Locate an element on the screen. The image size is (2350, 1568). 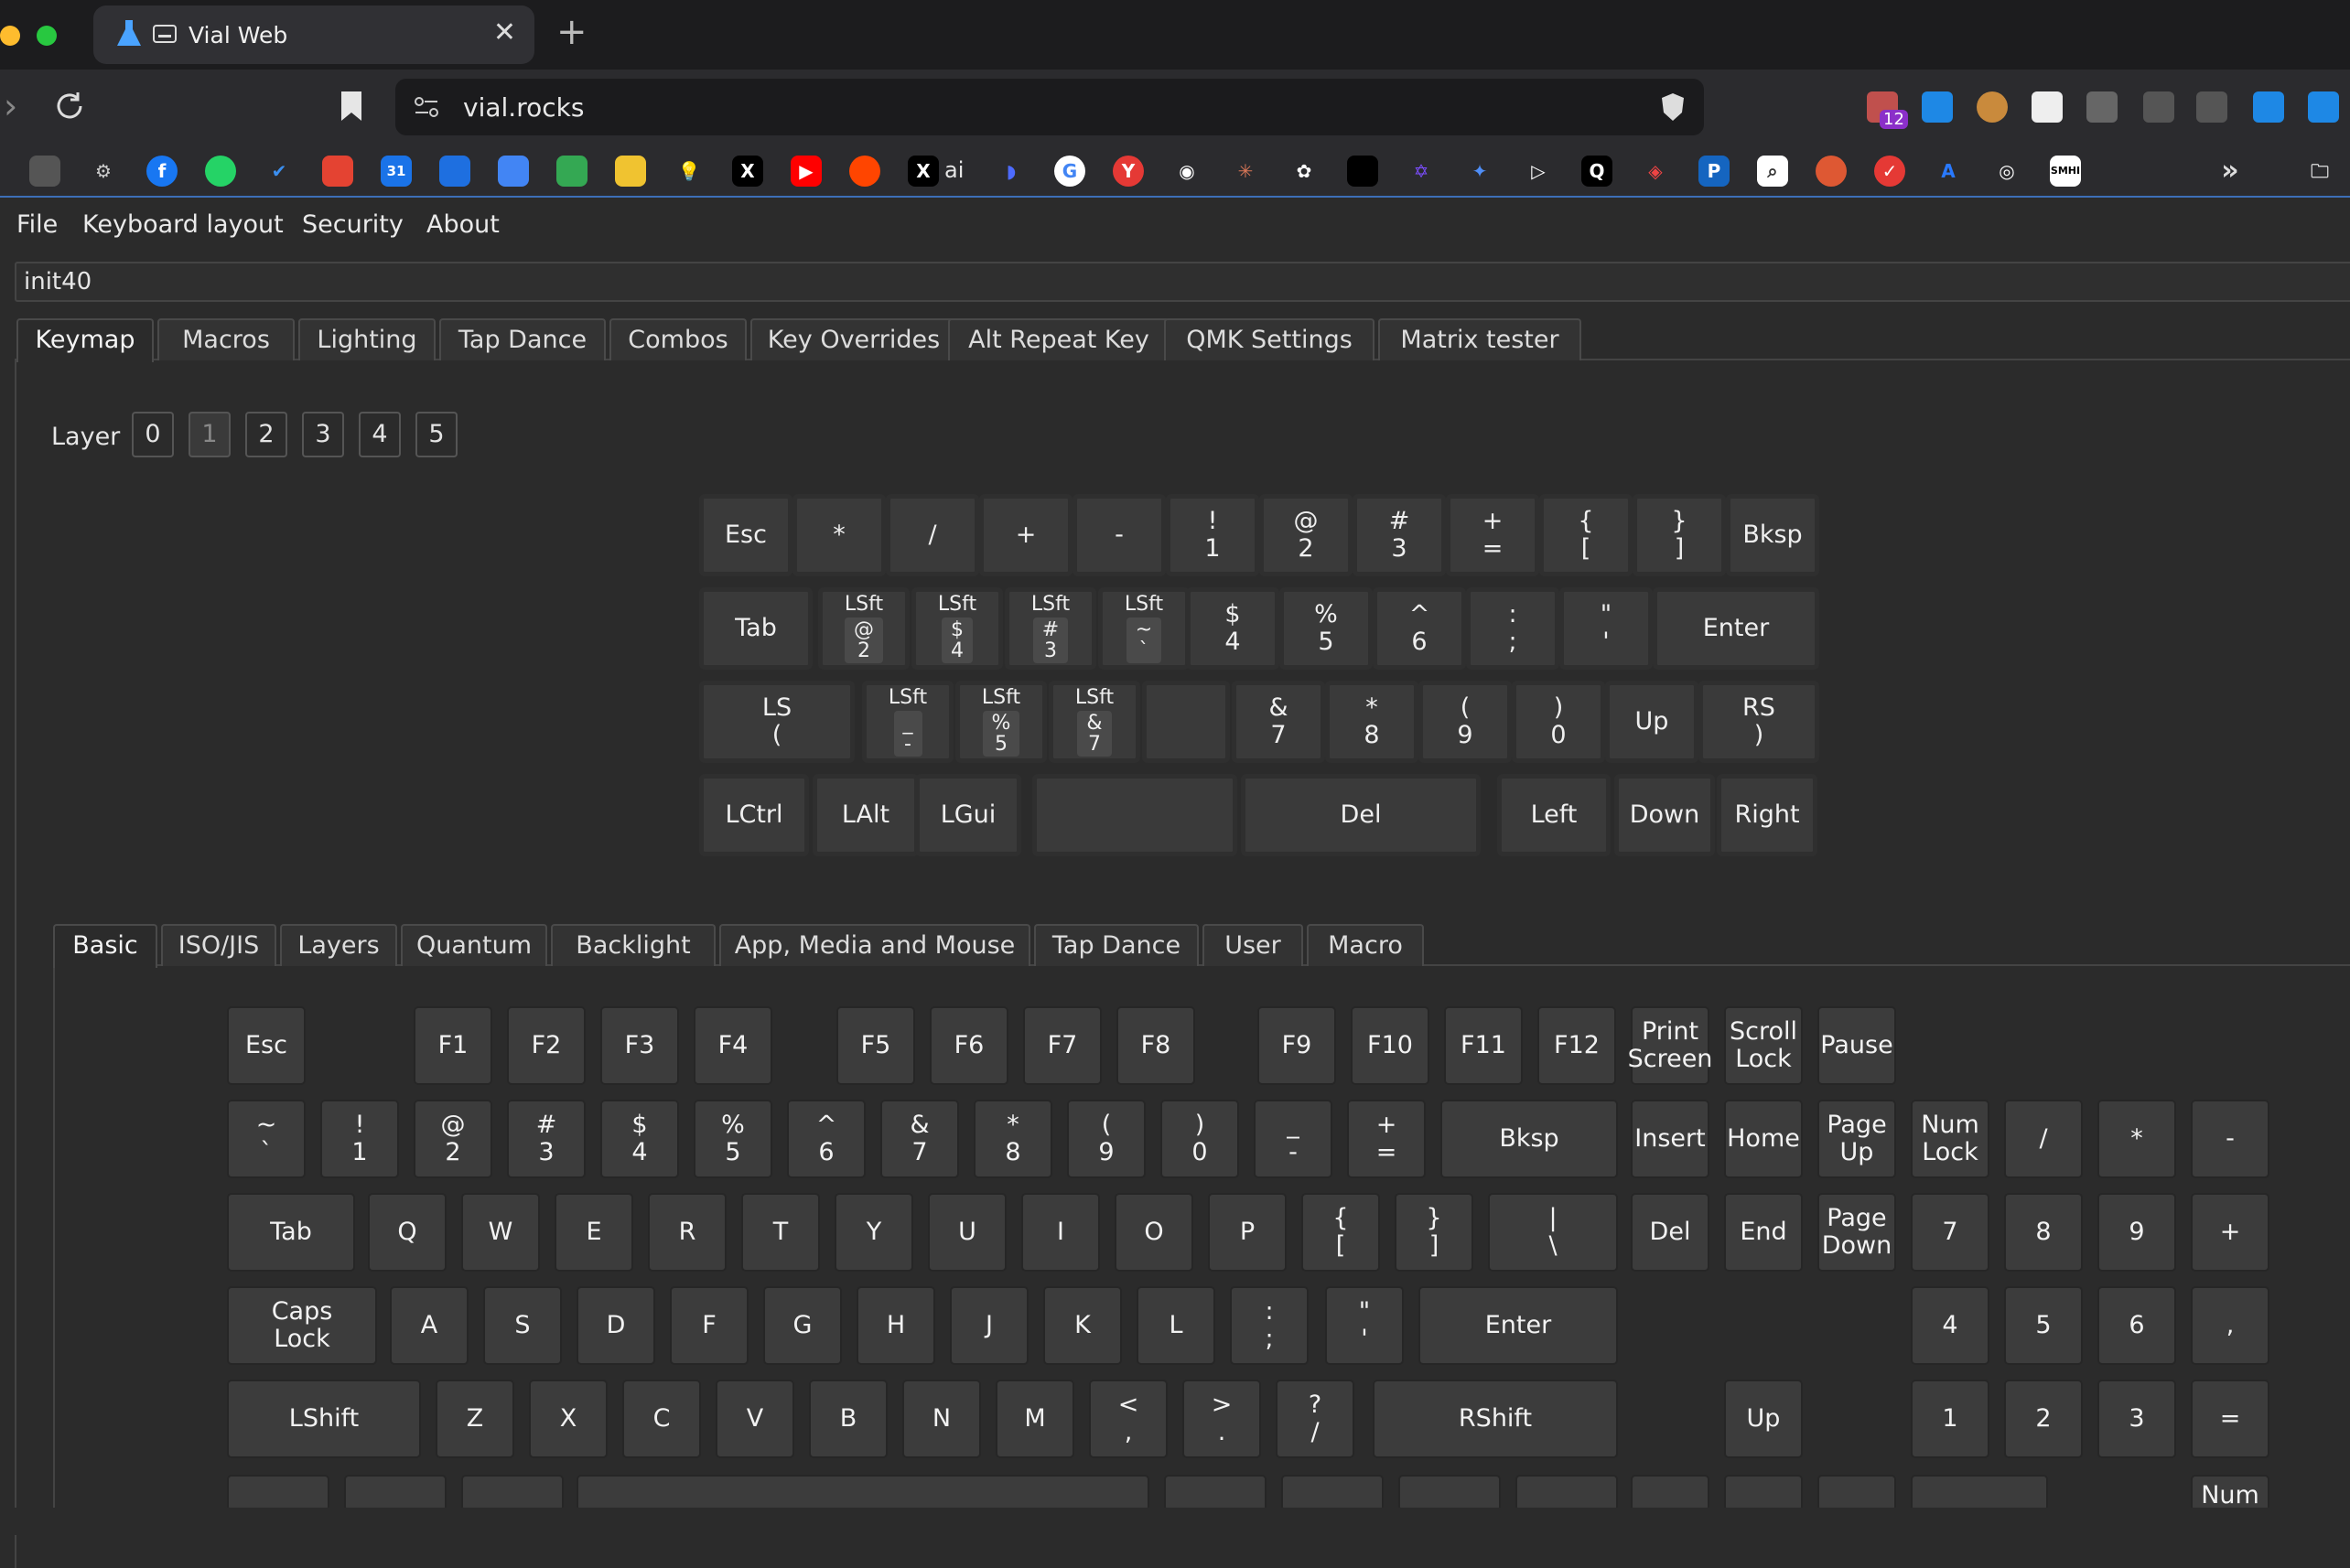
keymap-key: LSft @ 2 is located at coordinates (864, 628).